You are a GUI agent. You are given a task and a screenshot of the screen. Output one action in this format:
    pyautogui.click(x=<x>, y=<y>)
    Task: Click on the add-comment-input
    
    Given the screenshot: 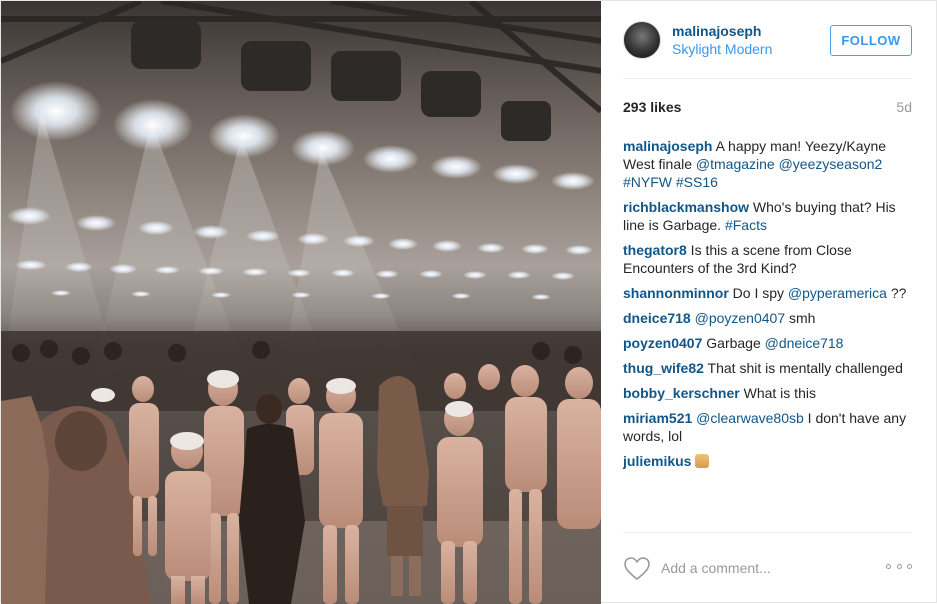 What is the action you would take?
    pyautogui.click(x=766, y=568)
    